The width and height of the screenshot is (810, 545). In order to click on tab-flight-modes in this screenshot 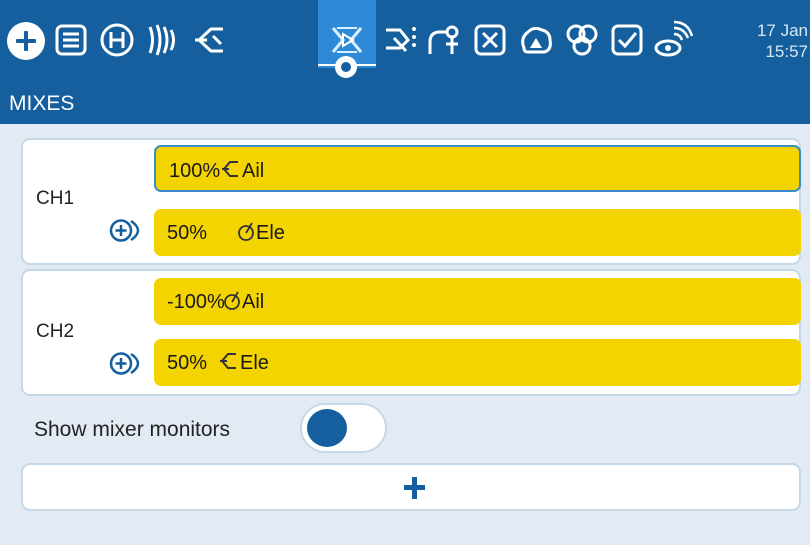, I will do `click(163, 40)`.